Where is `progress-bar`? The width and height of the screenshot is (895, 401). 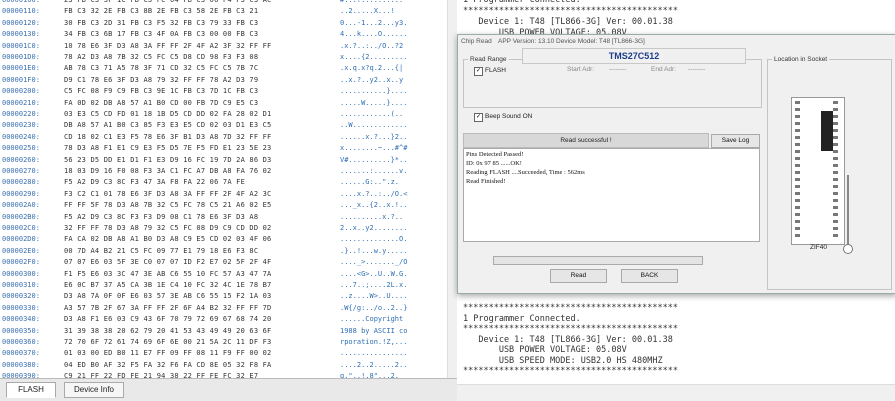
progress-bar is located at coordinates (598, 260).